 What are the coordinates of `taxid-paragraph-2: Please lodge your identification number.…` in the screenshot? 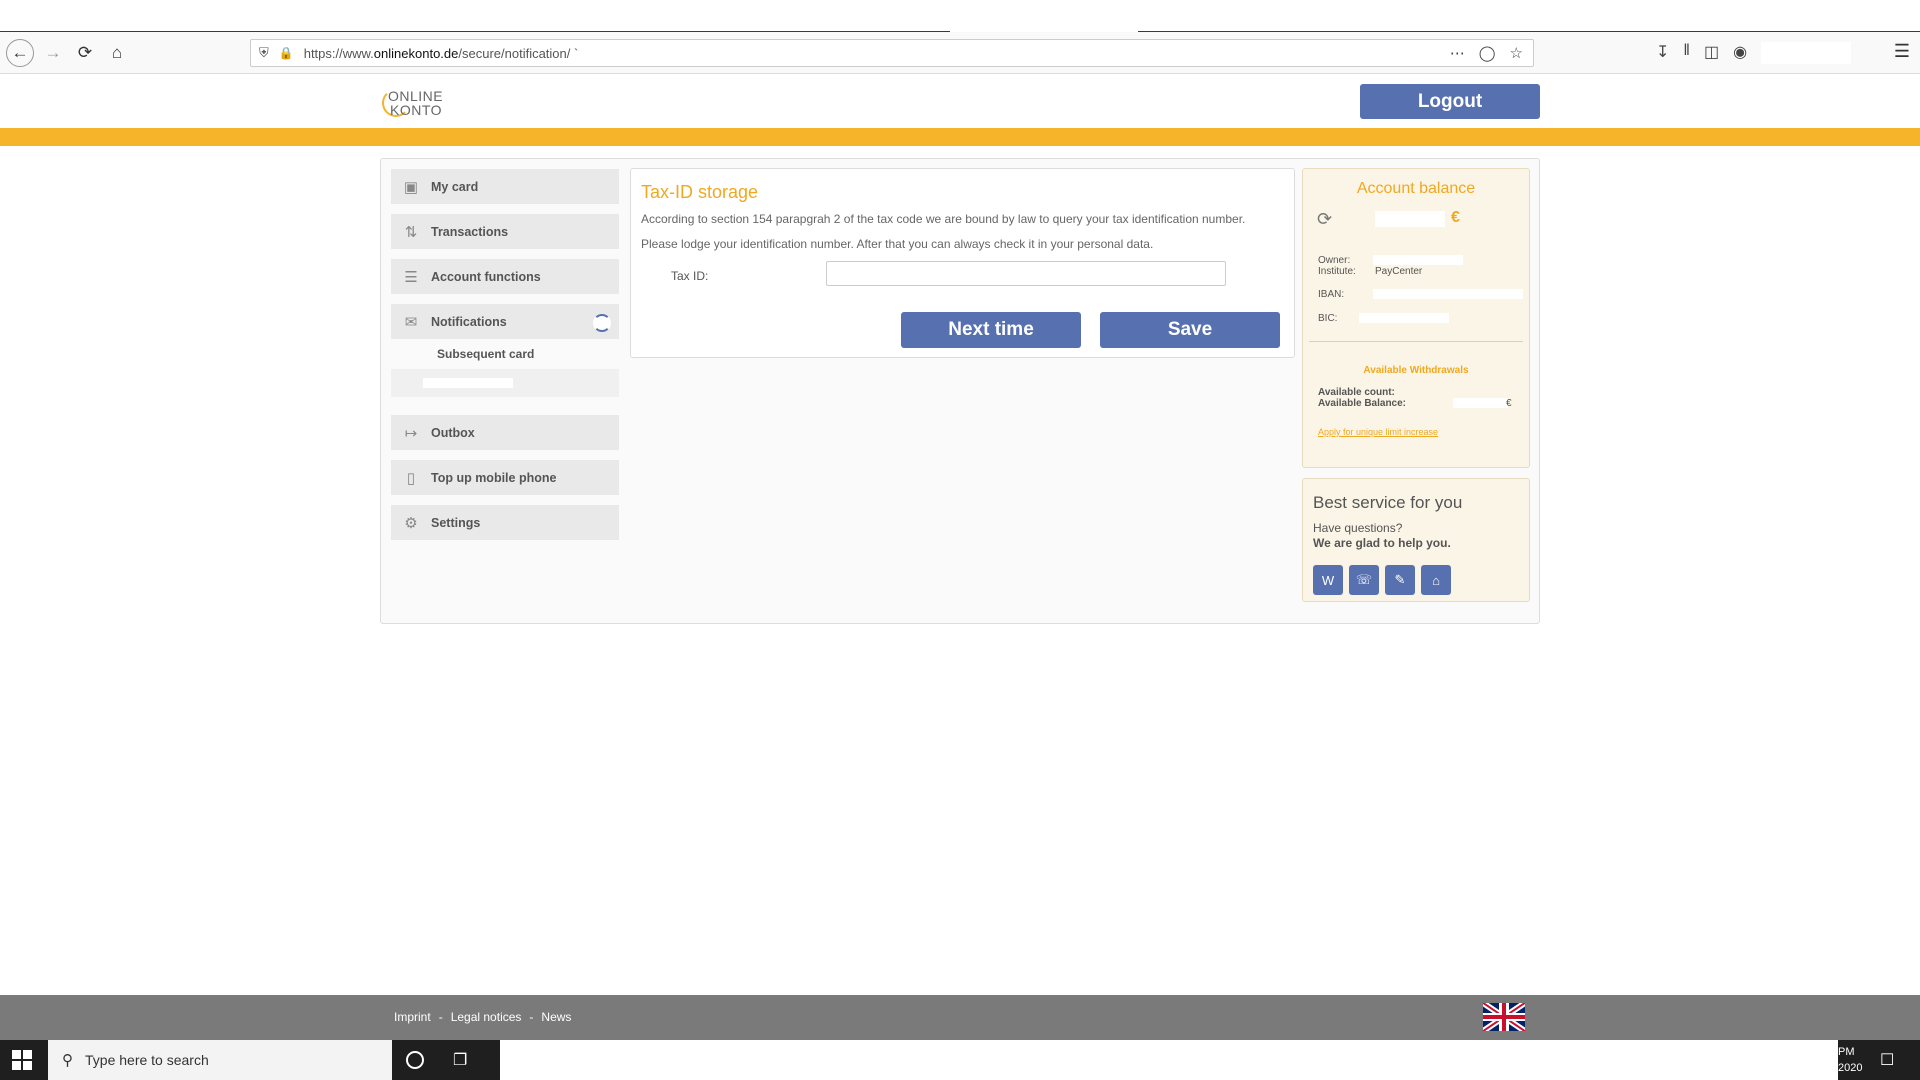 It's located at (897, 244).